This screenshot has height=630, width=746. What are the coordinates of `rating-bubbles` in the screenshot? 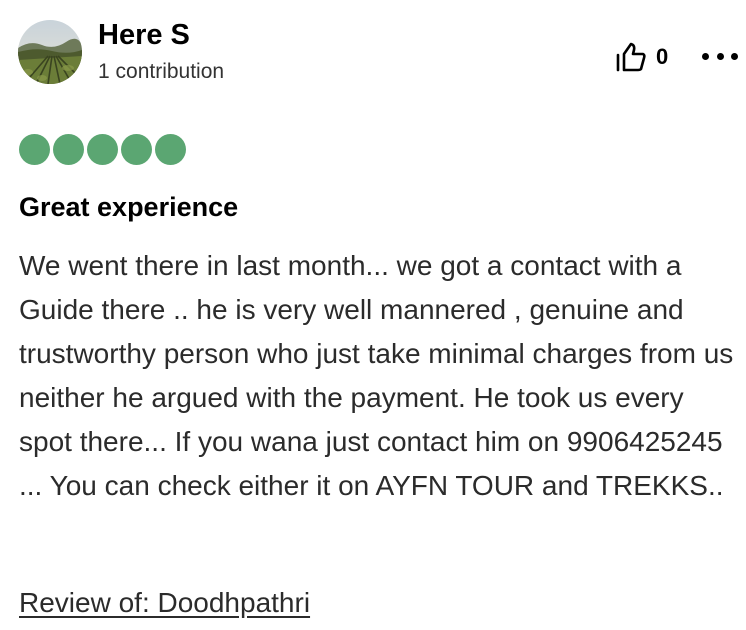 It's located at (104, 149).